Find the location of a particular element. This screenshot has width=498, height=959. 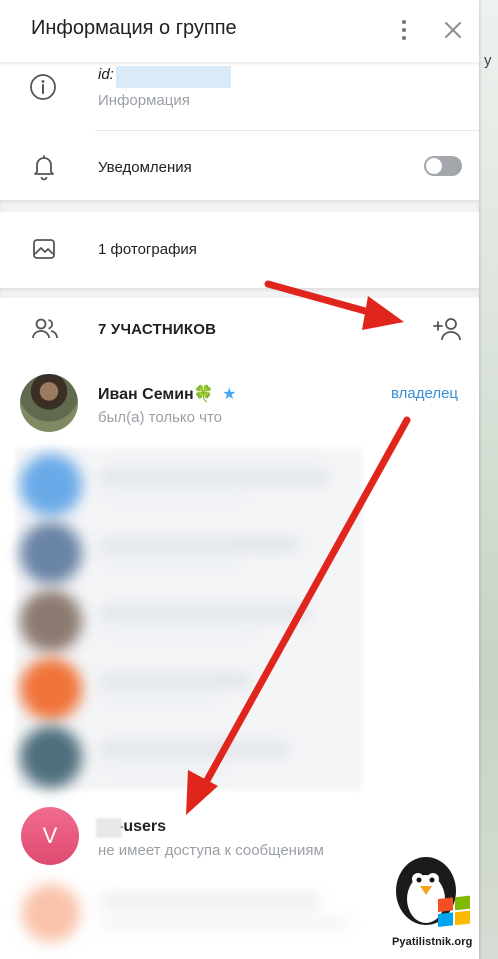

header-shadow is located at coordinates (239, 64).